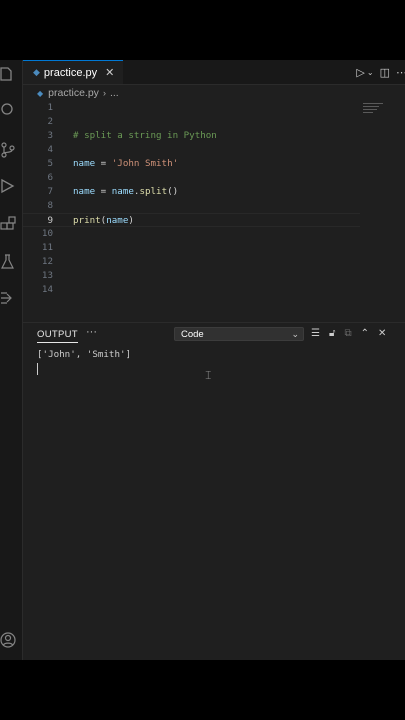  I want to click on code-line: 4, so click(214, 150).